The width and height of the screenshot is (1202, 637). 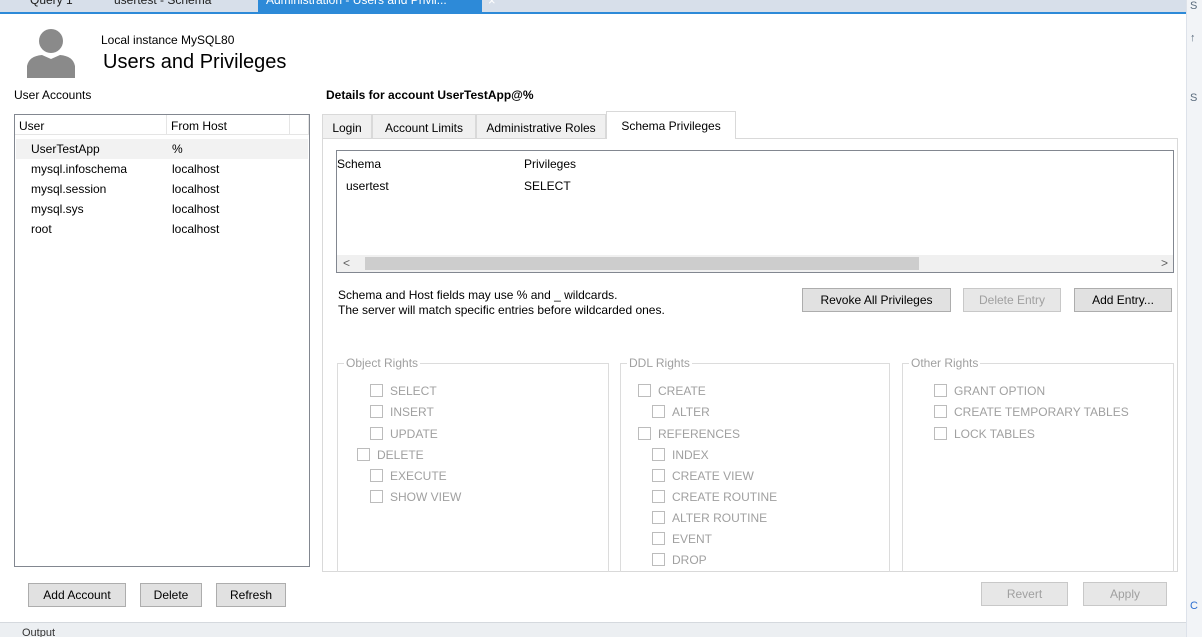 What do you see at coordinates (382, 363) in the screenshot?
I see `object-rights-title: Object Rights` at bounding box center [382, 363].